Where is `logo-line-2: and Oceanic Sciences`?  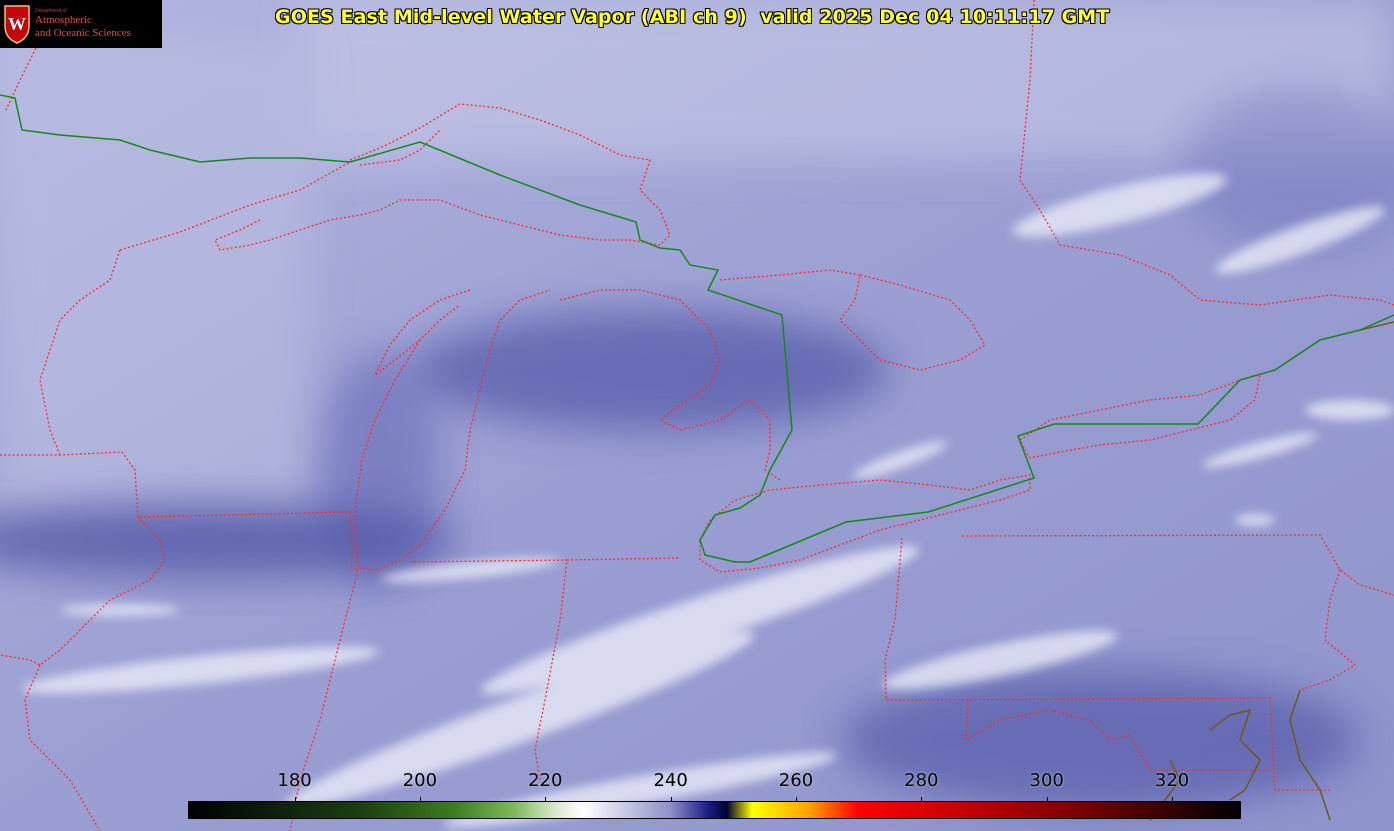
logo-line-2: and Oceanic Sciences is located at coordinates (83, 33).